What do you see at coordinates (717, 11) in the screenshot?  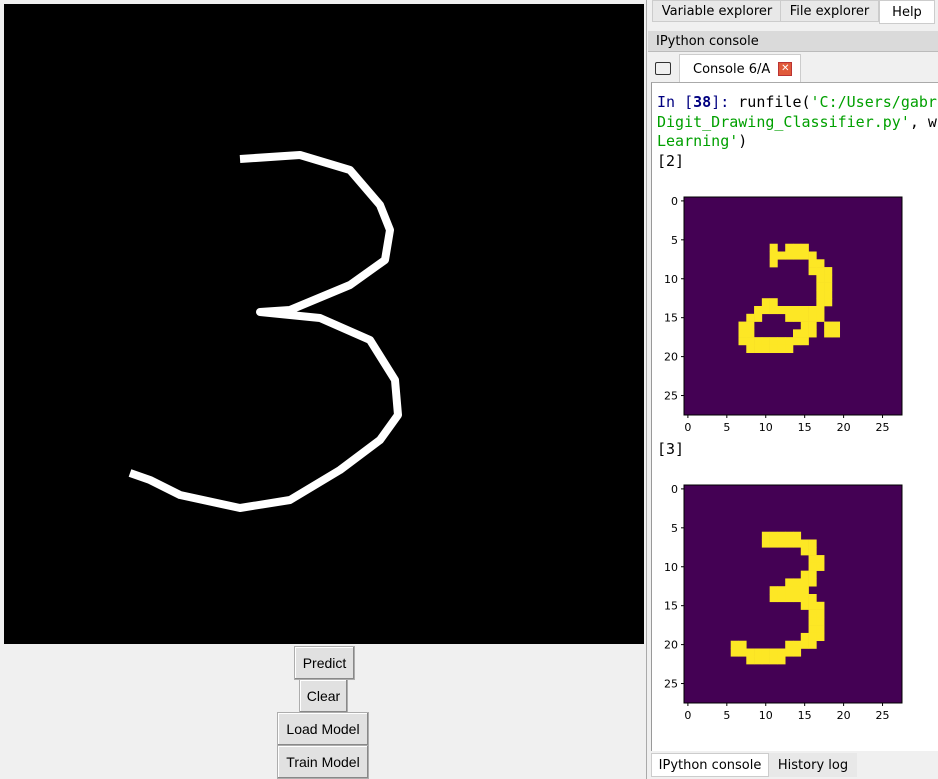 I see `tab-variable-explorer: Variable explorer` at bounding box center [717, 11].